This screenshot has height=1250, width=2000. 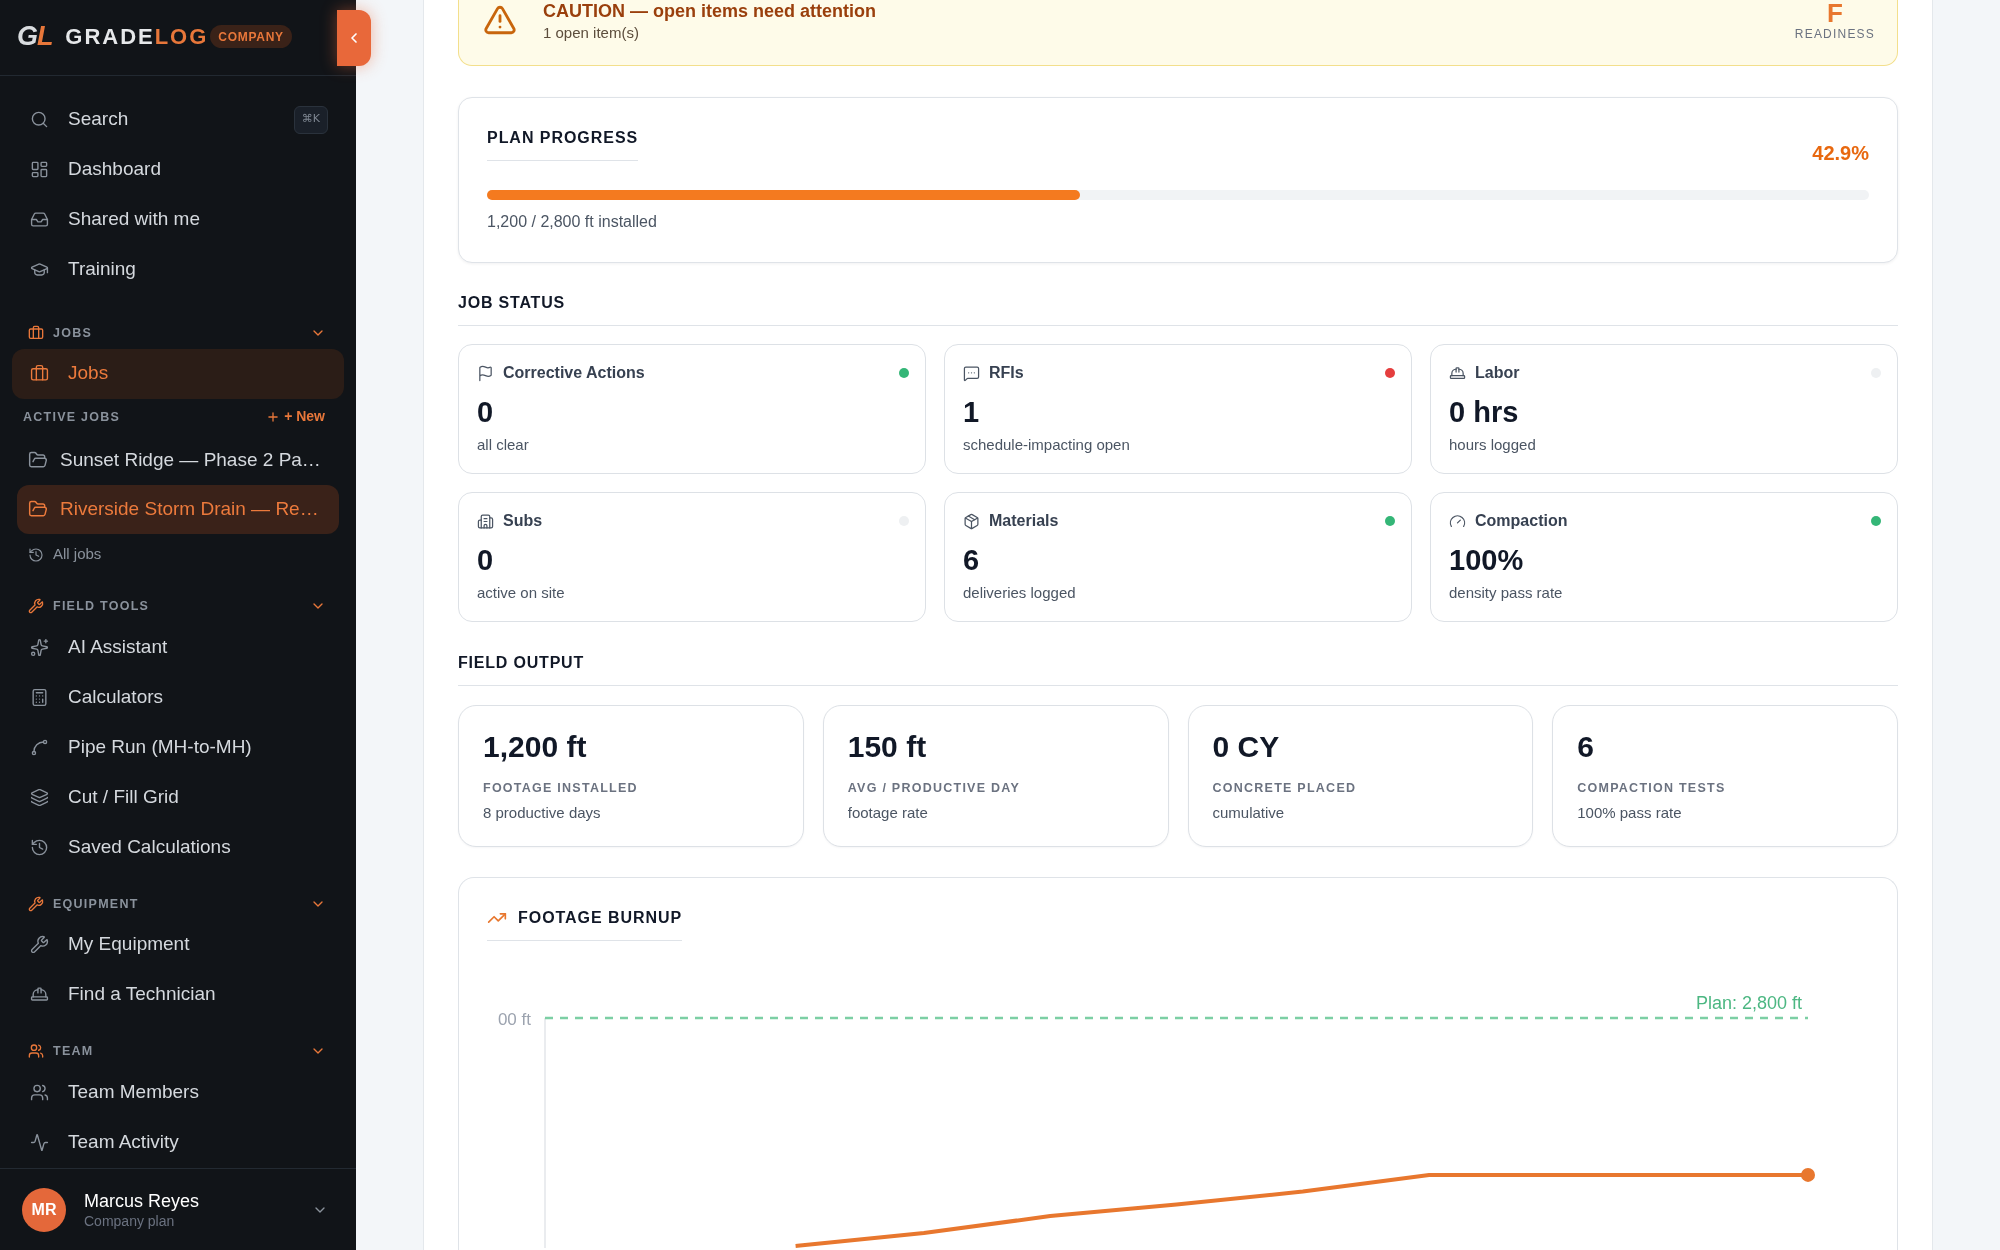 I want to click on status-label: Materials, so click(x=1024, y=521).